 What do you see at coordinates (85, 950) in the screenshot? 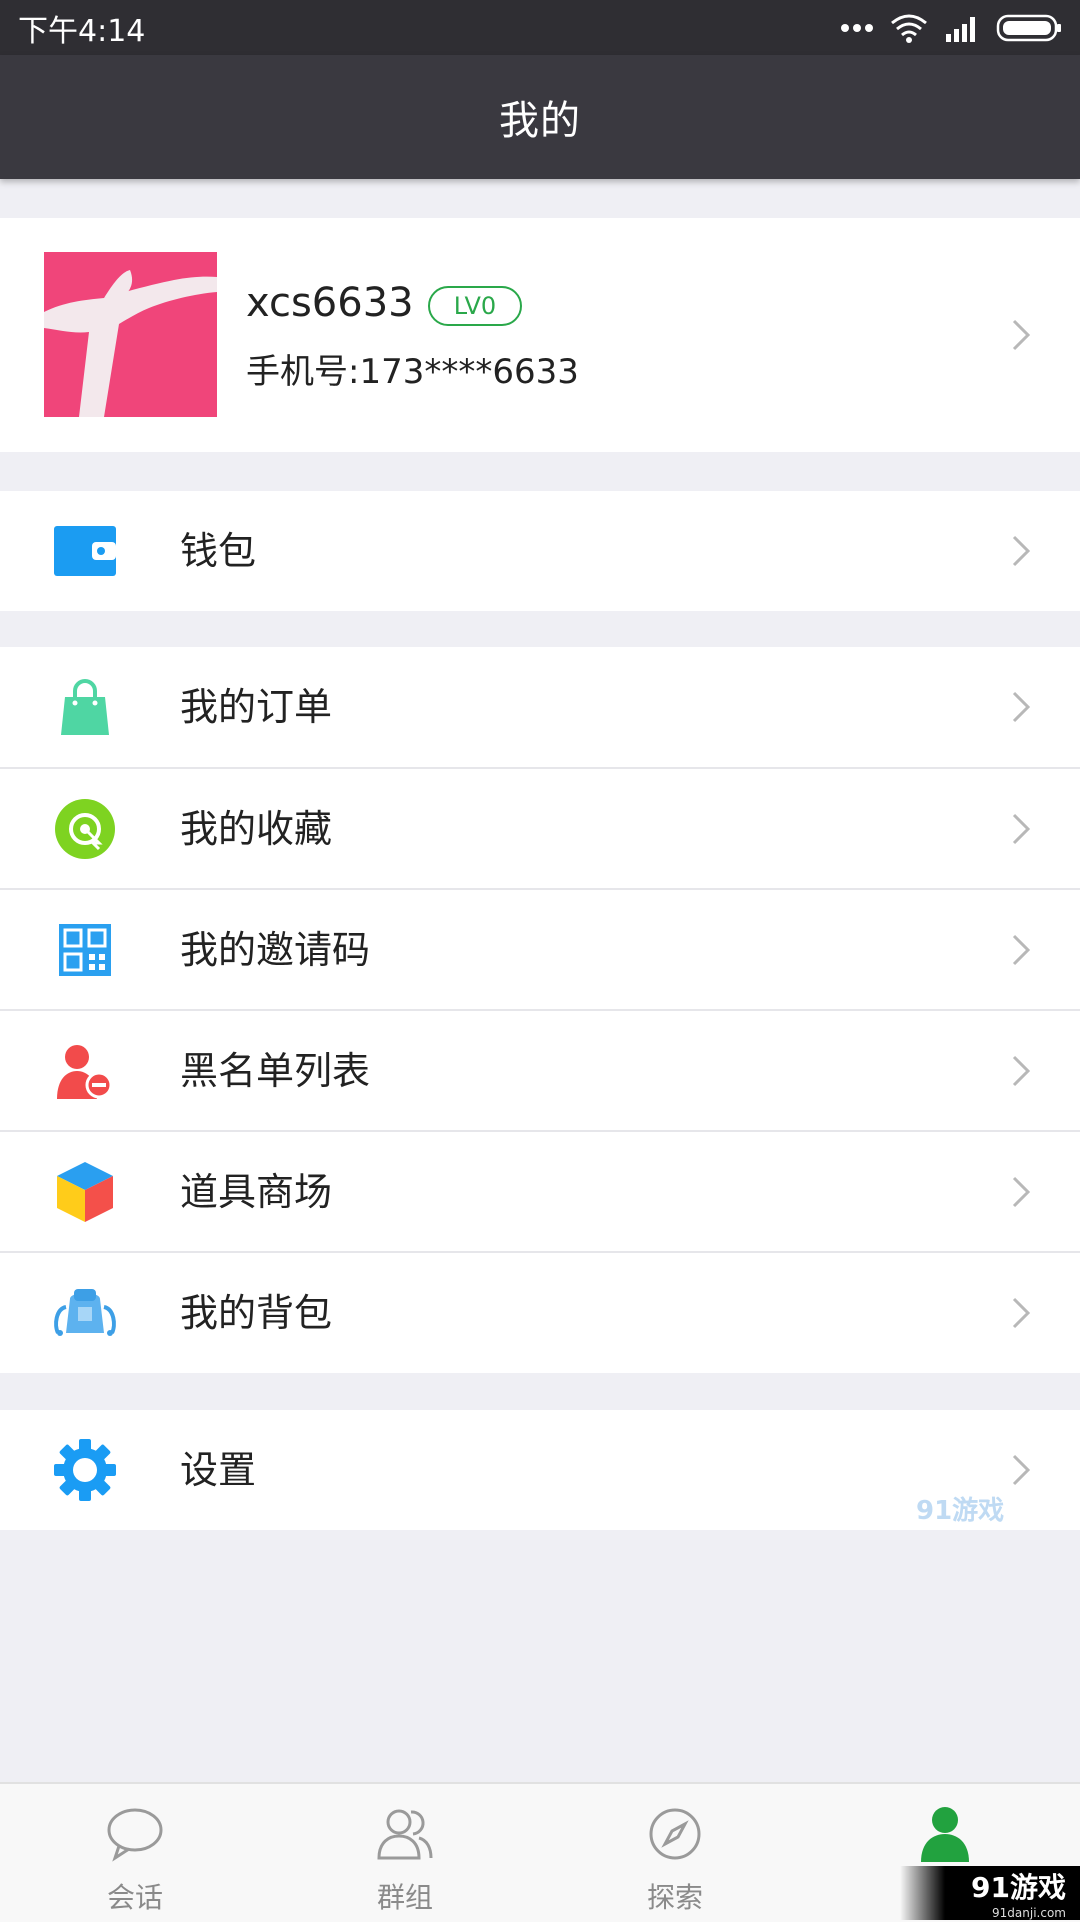
I see `qr-code-icon` at bounding box center [85, 950].